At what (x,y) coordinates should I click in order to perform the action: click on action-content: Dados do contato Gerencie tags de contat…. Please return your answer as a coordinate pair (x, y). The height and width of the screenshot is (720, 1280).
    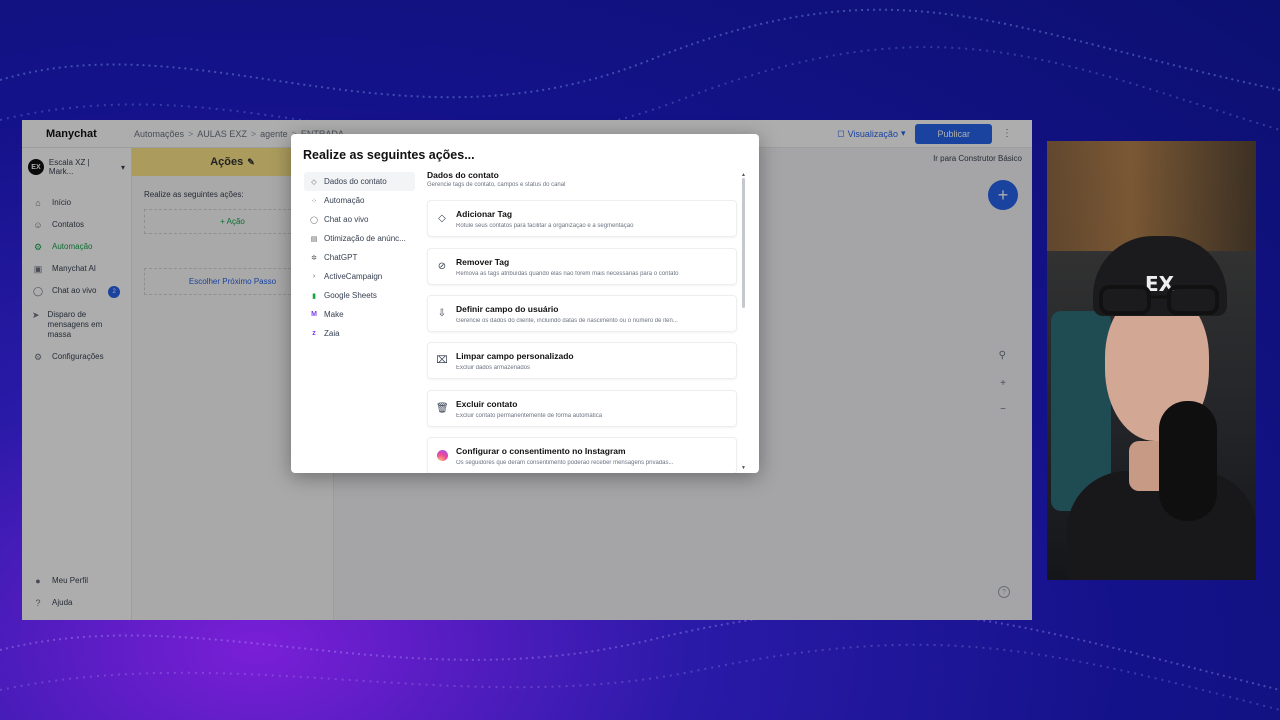
    Looking at the image, I should click on (583, 321).